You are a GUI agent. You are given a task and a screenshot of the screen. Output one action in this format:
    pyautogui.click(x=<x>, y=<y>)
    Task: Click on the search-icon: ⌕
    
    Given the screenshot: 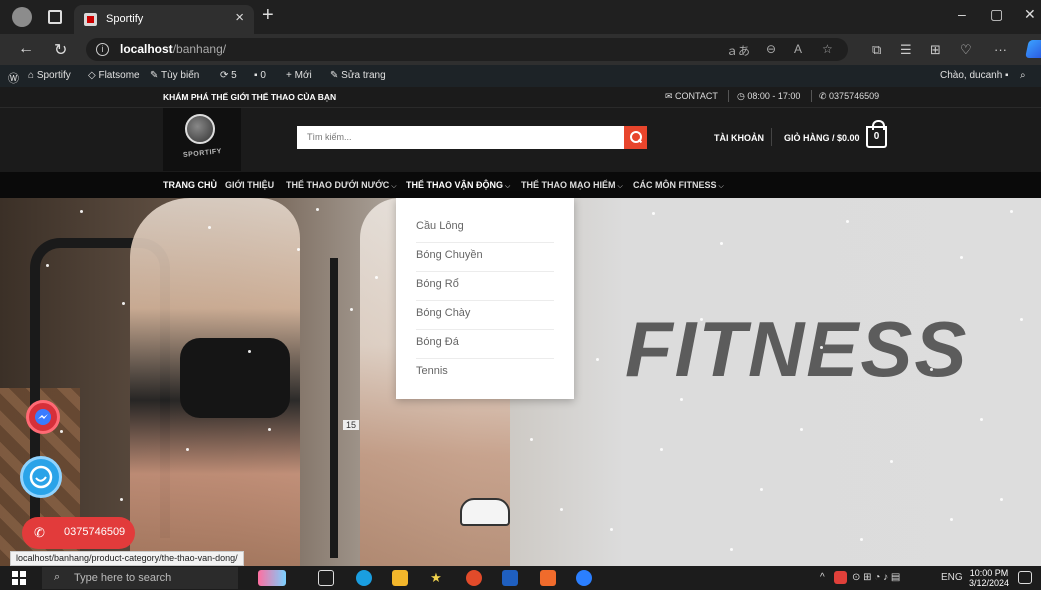 What is the action you would take?
    pyautogui.click(x=57, y=577)
    